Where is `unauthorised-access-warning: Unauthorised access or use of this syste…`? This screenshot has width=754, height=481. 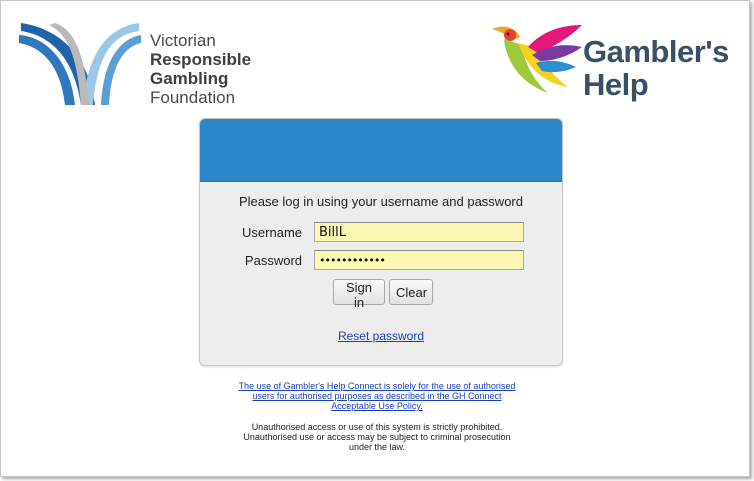
unauthorised-access-warning: Unauthorised access or use of this syste… is located at coordinates (377, 437).